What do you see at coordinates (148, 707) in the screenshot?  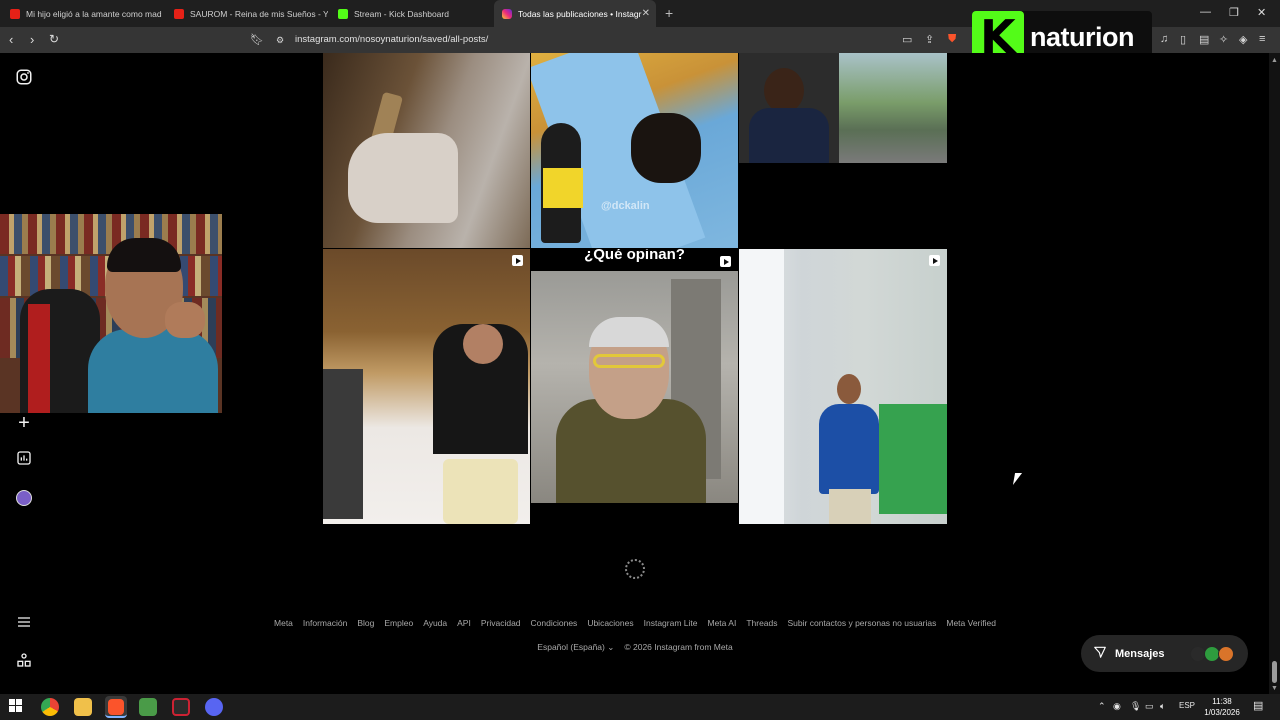 I see `streaming-app-icon` at bounding box center [148, 707].